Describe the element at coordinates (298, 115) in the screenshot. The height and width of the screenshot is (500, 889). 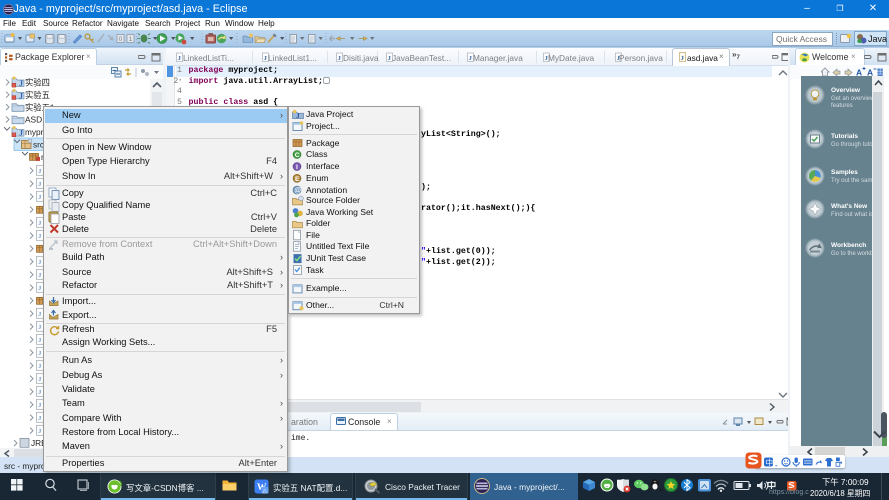
I see `svg-text: J` at that location.